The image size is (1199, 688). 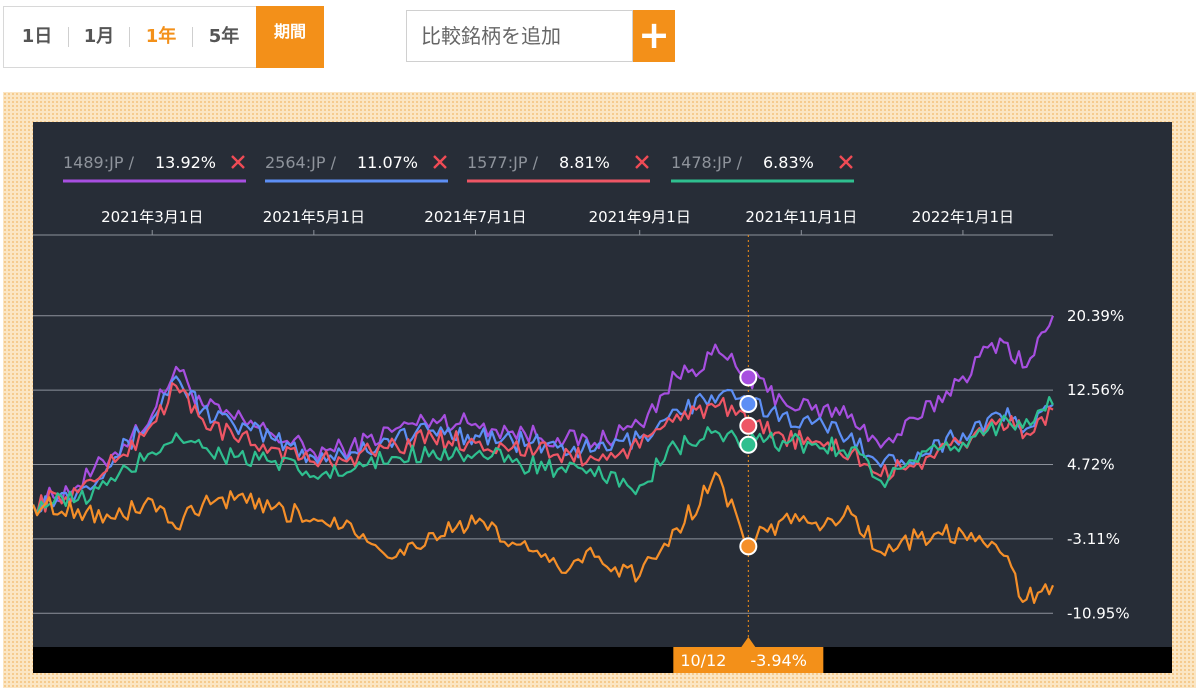 What do you see at coordinates (503, 162) in the screenshot?
I see `legend-series-name: 1577:JP /` at bounding box center [503, 162].